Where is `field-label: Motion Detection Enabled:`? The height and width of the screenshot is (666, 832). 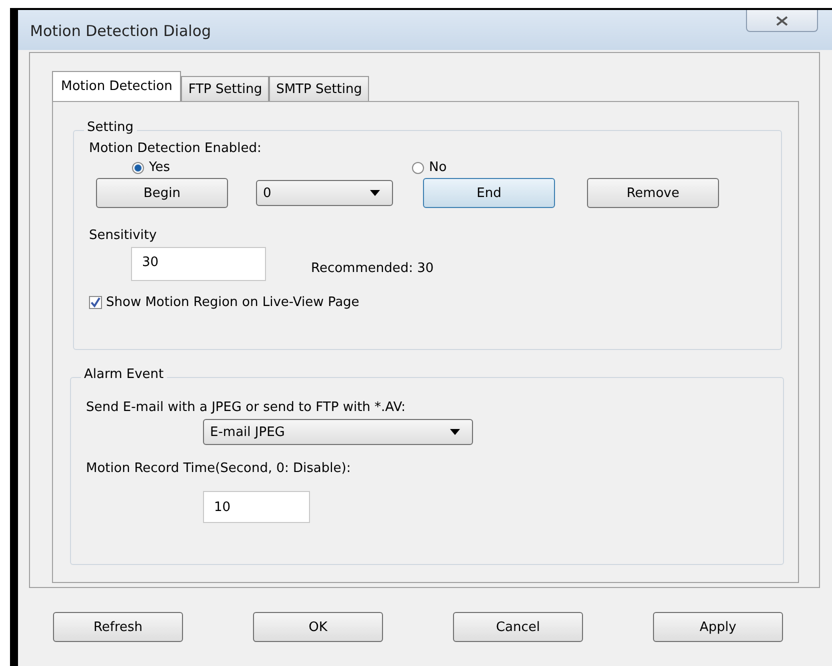
field-label: Motion Detection Enabled: is located at coordinates (175, 148).